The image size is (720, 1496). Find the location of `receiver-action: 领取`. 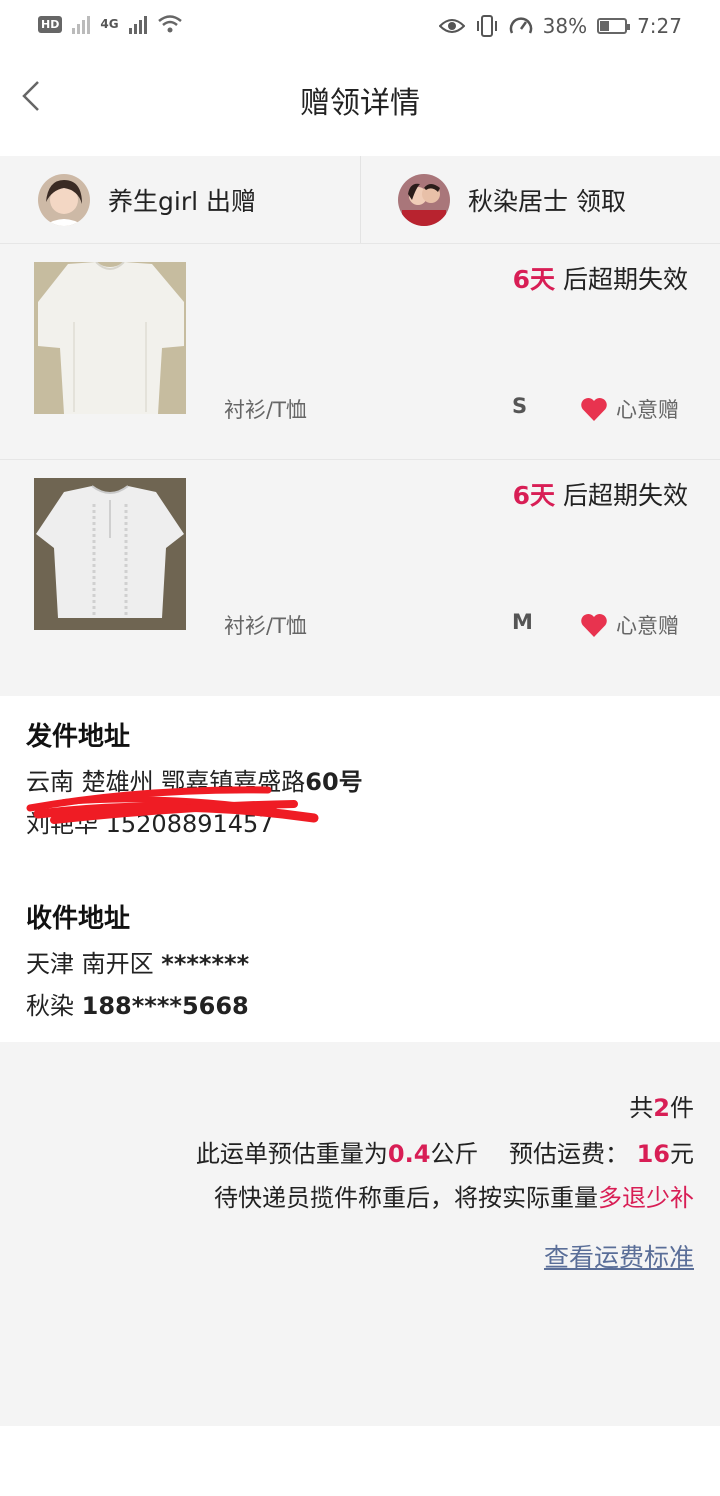

receiver-action: 领取 is located at coordinates (600, 201).